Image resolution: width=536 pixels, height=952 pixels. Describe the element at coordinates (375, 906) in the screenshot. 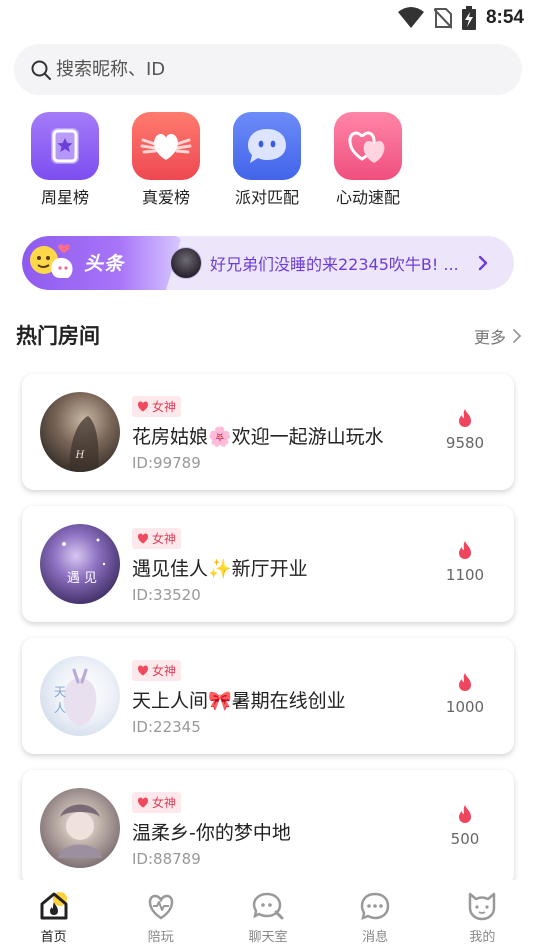

I see `message-dots-icon` at that location.